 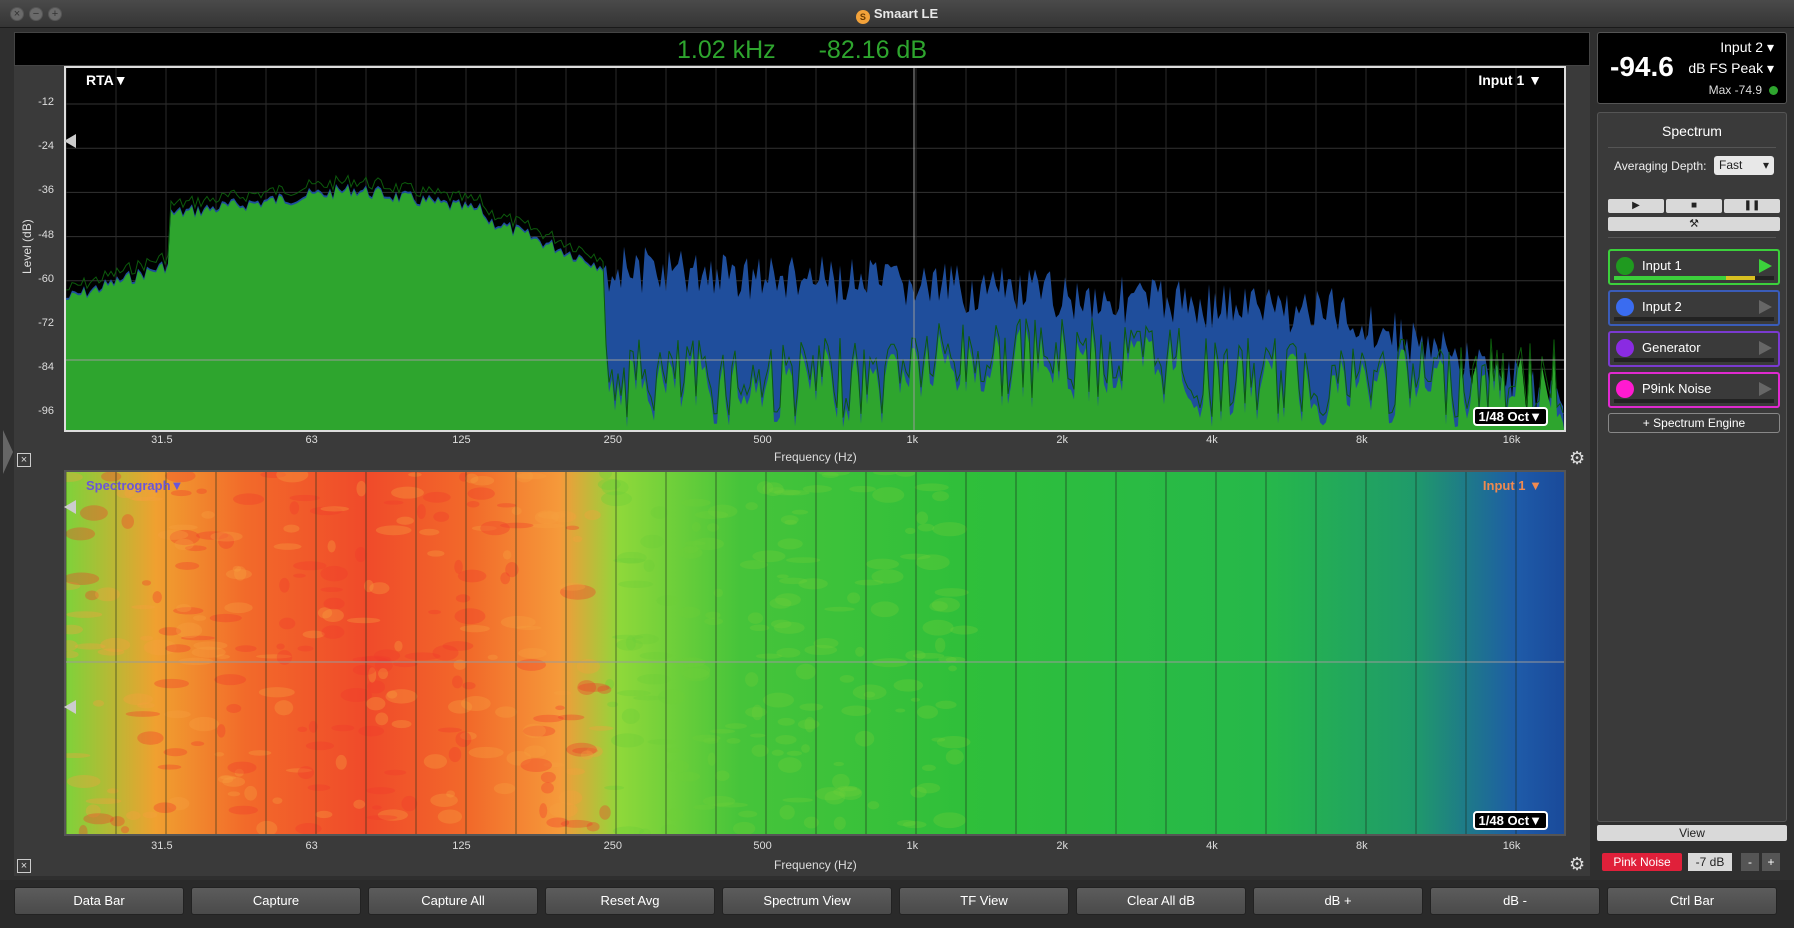 What do you see at coordinates (1636, 206) in the screenshot?
I see `play-button: ▶` at bounding box center [1636, 206].